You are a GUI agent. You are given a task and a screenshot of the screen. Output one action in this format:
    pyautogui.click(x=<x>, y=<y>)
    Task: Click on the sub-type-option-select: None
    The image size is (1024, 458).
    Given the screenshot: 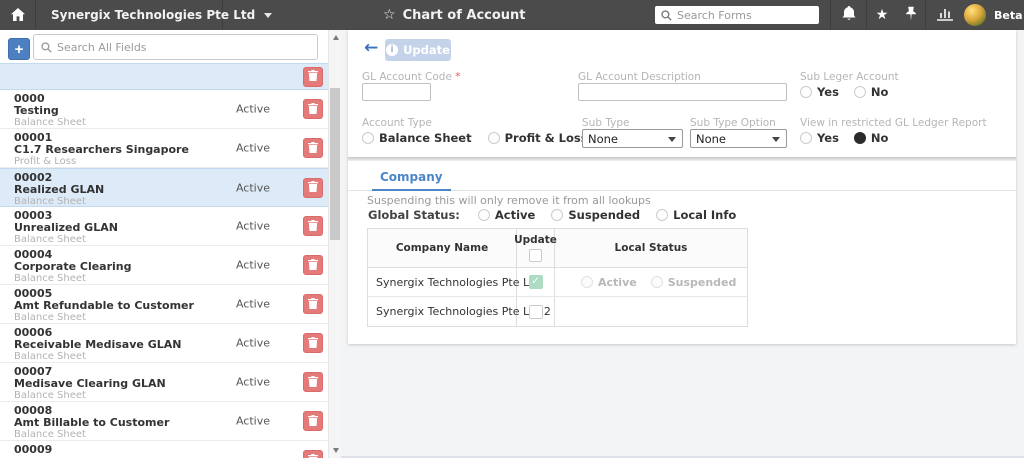 What is the action you would take?
    pyautogui.click(x=738, y=138)
    